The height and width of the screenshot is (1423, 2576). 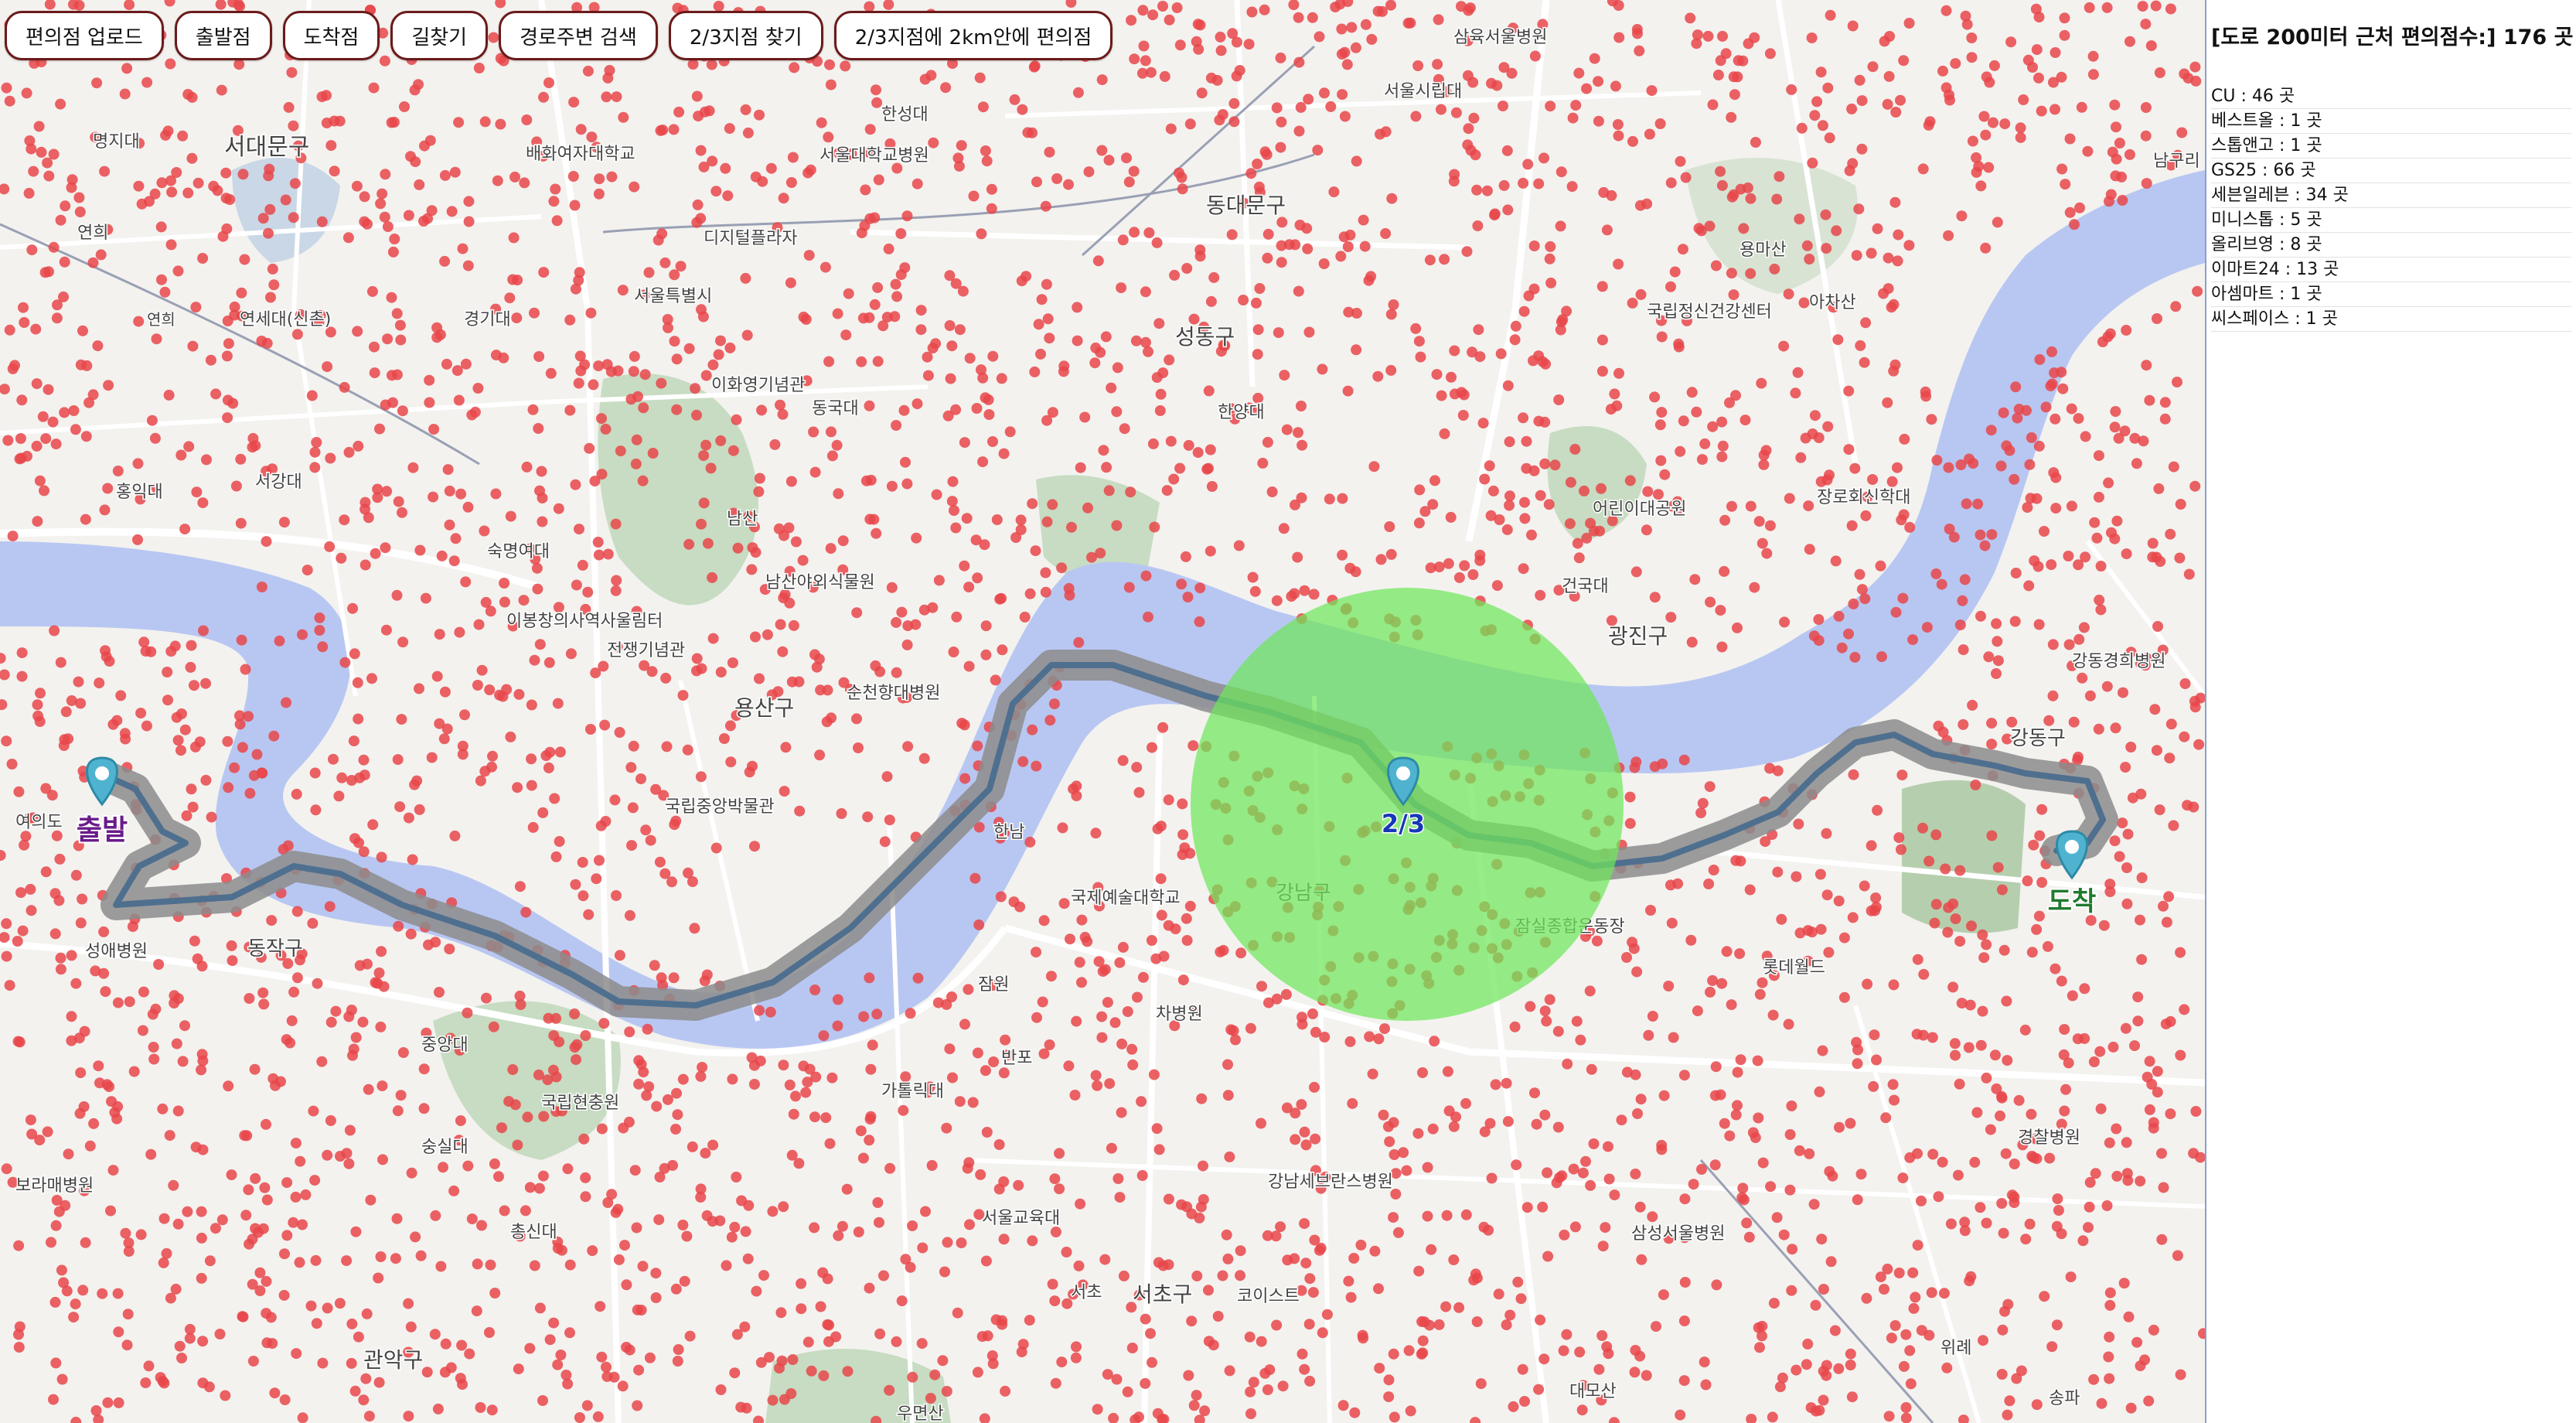 I want to click on two-thirds-2km-stores-button: 2/3지점에 2km안에 편의점, so click(x=973, y=35).